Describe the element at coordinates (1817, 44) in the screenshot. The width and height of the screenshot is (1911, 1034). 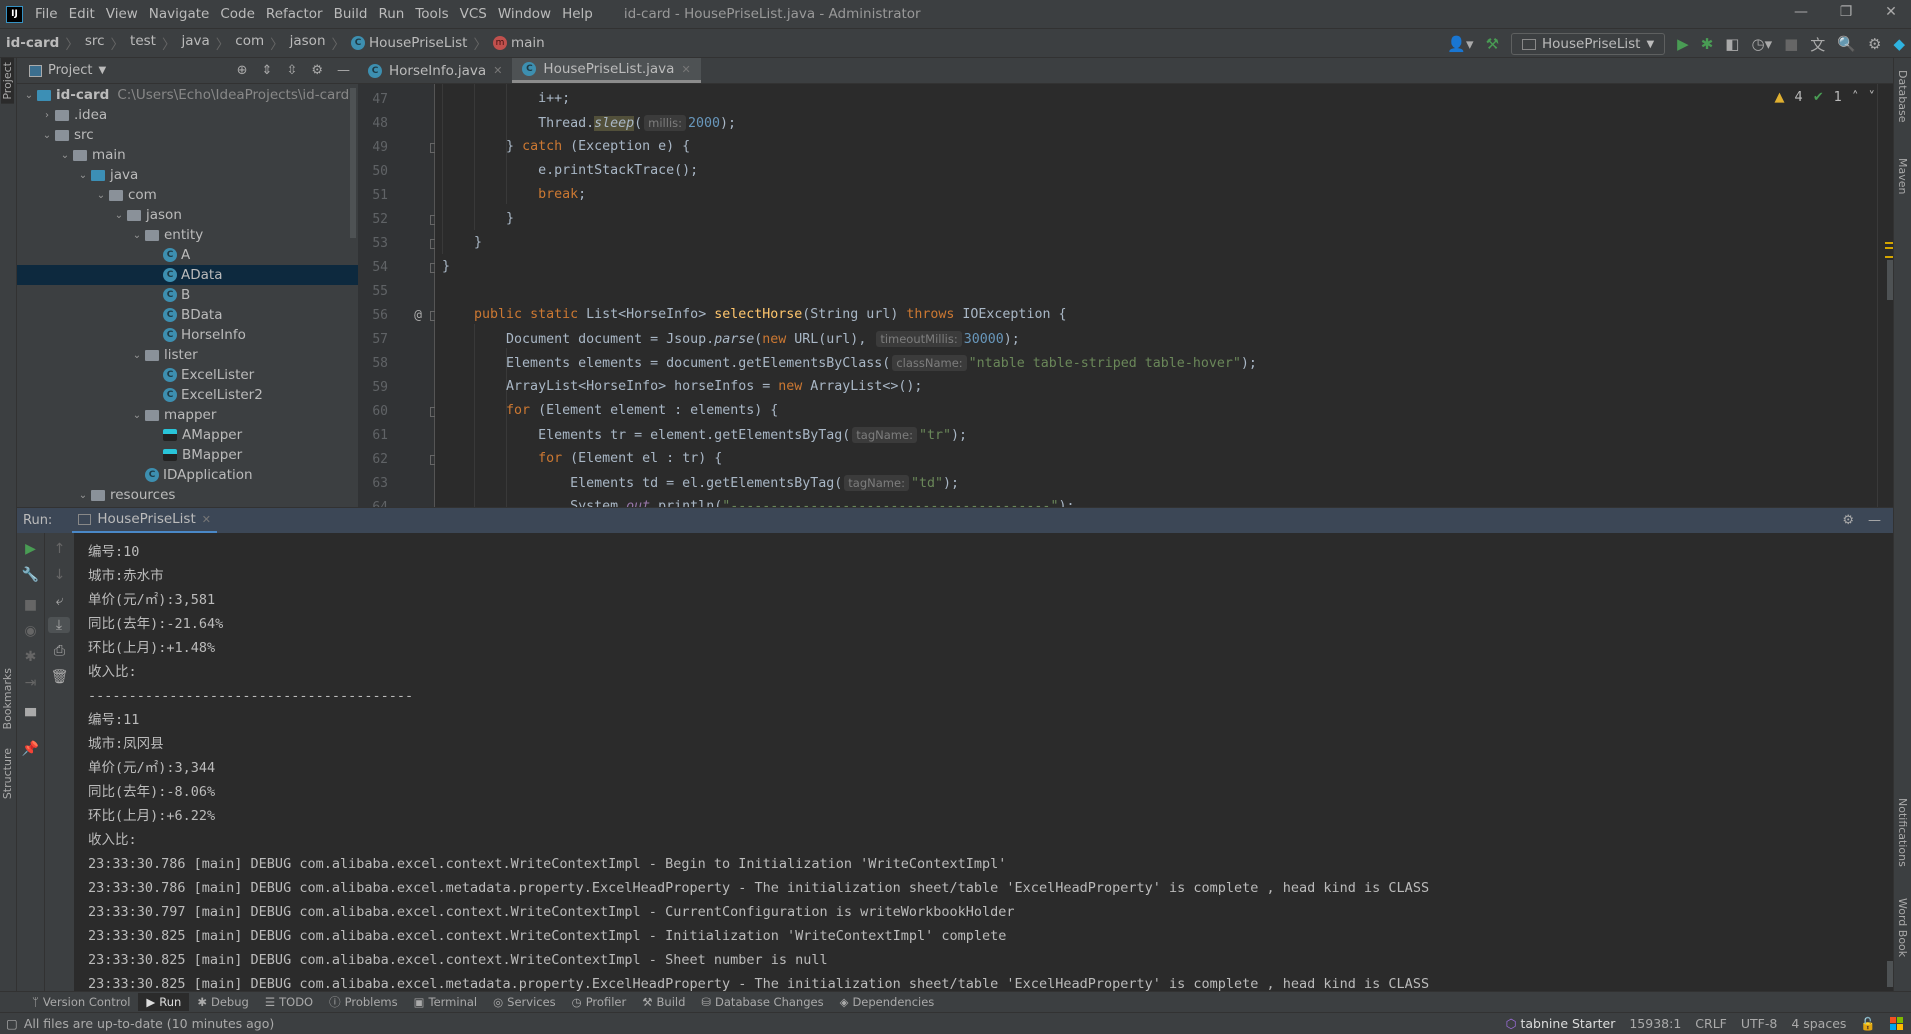
I see `translate-icon: 文` at that location.